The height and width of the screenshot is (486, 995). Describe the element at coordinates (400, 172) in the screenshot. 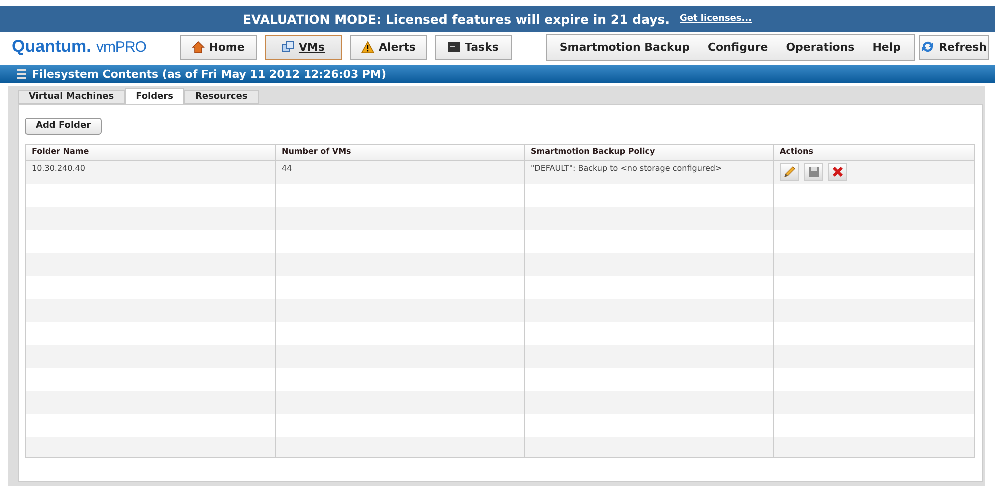

I see `table-cell: 44` at that location.